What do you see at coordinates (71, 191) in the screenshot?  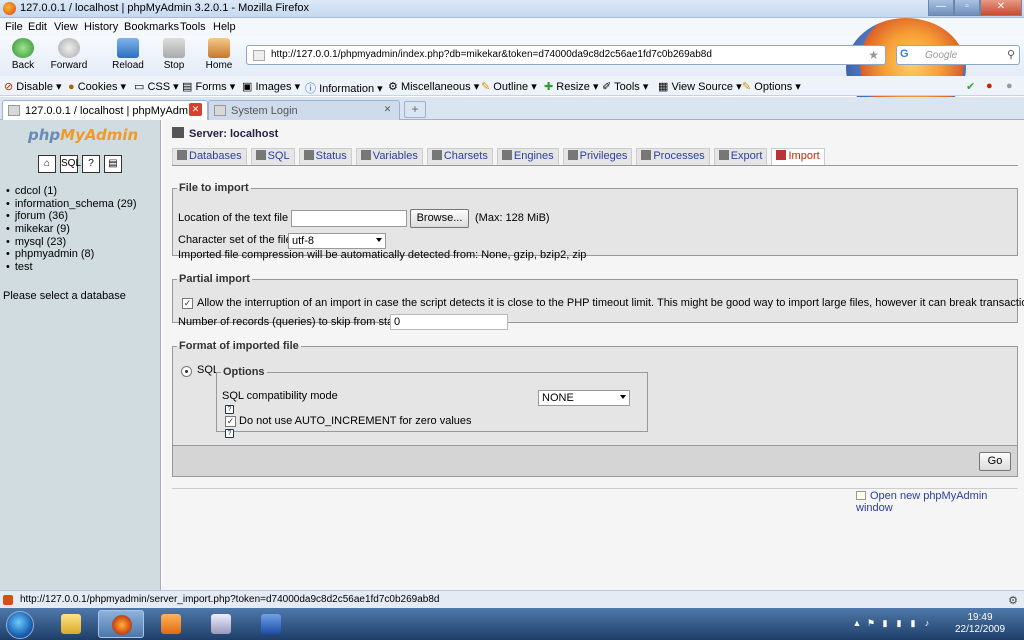 I see `database-item-cdcol: cdcol (1)` at bounding box center [71, 191].